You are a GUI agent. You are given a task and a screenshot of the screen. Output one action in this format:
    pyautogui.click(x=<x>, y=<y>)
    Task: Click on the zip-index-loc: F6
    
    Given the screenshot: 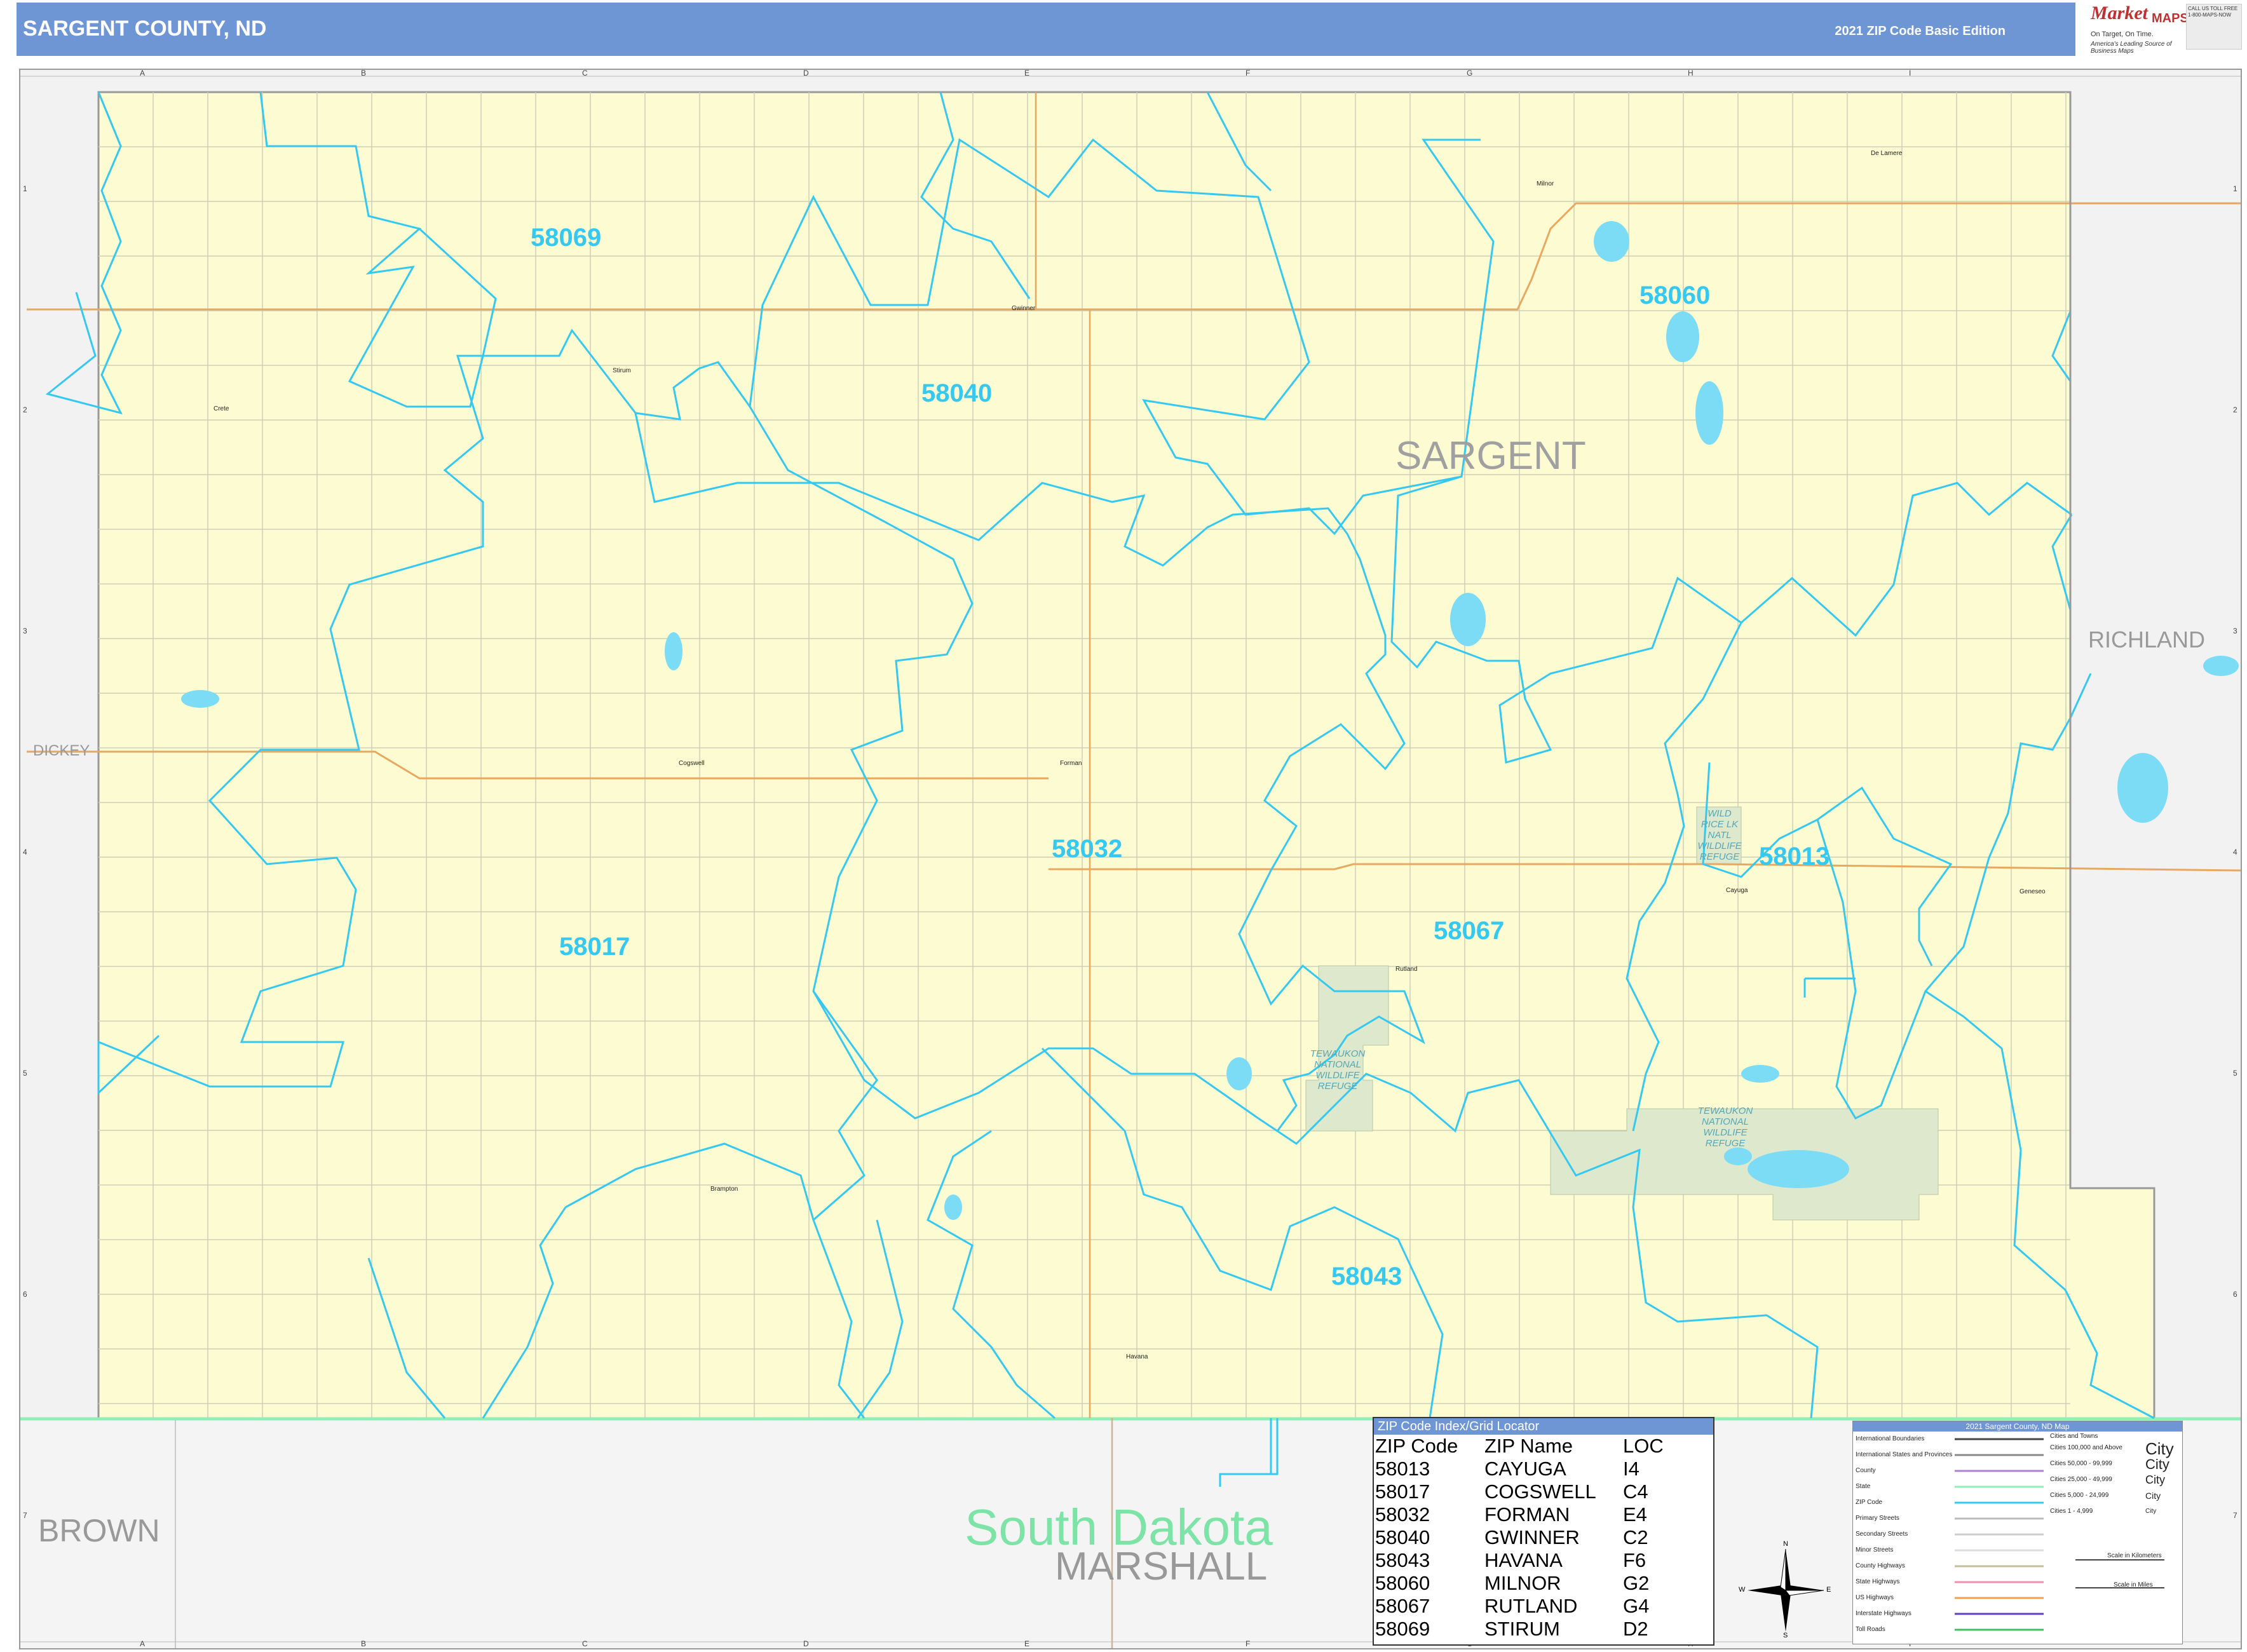 What is the action you would take?
    pyautogui.click(x=1634, y=1560)
    